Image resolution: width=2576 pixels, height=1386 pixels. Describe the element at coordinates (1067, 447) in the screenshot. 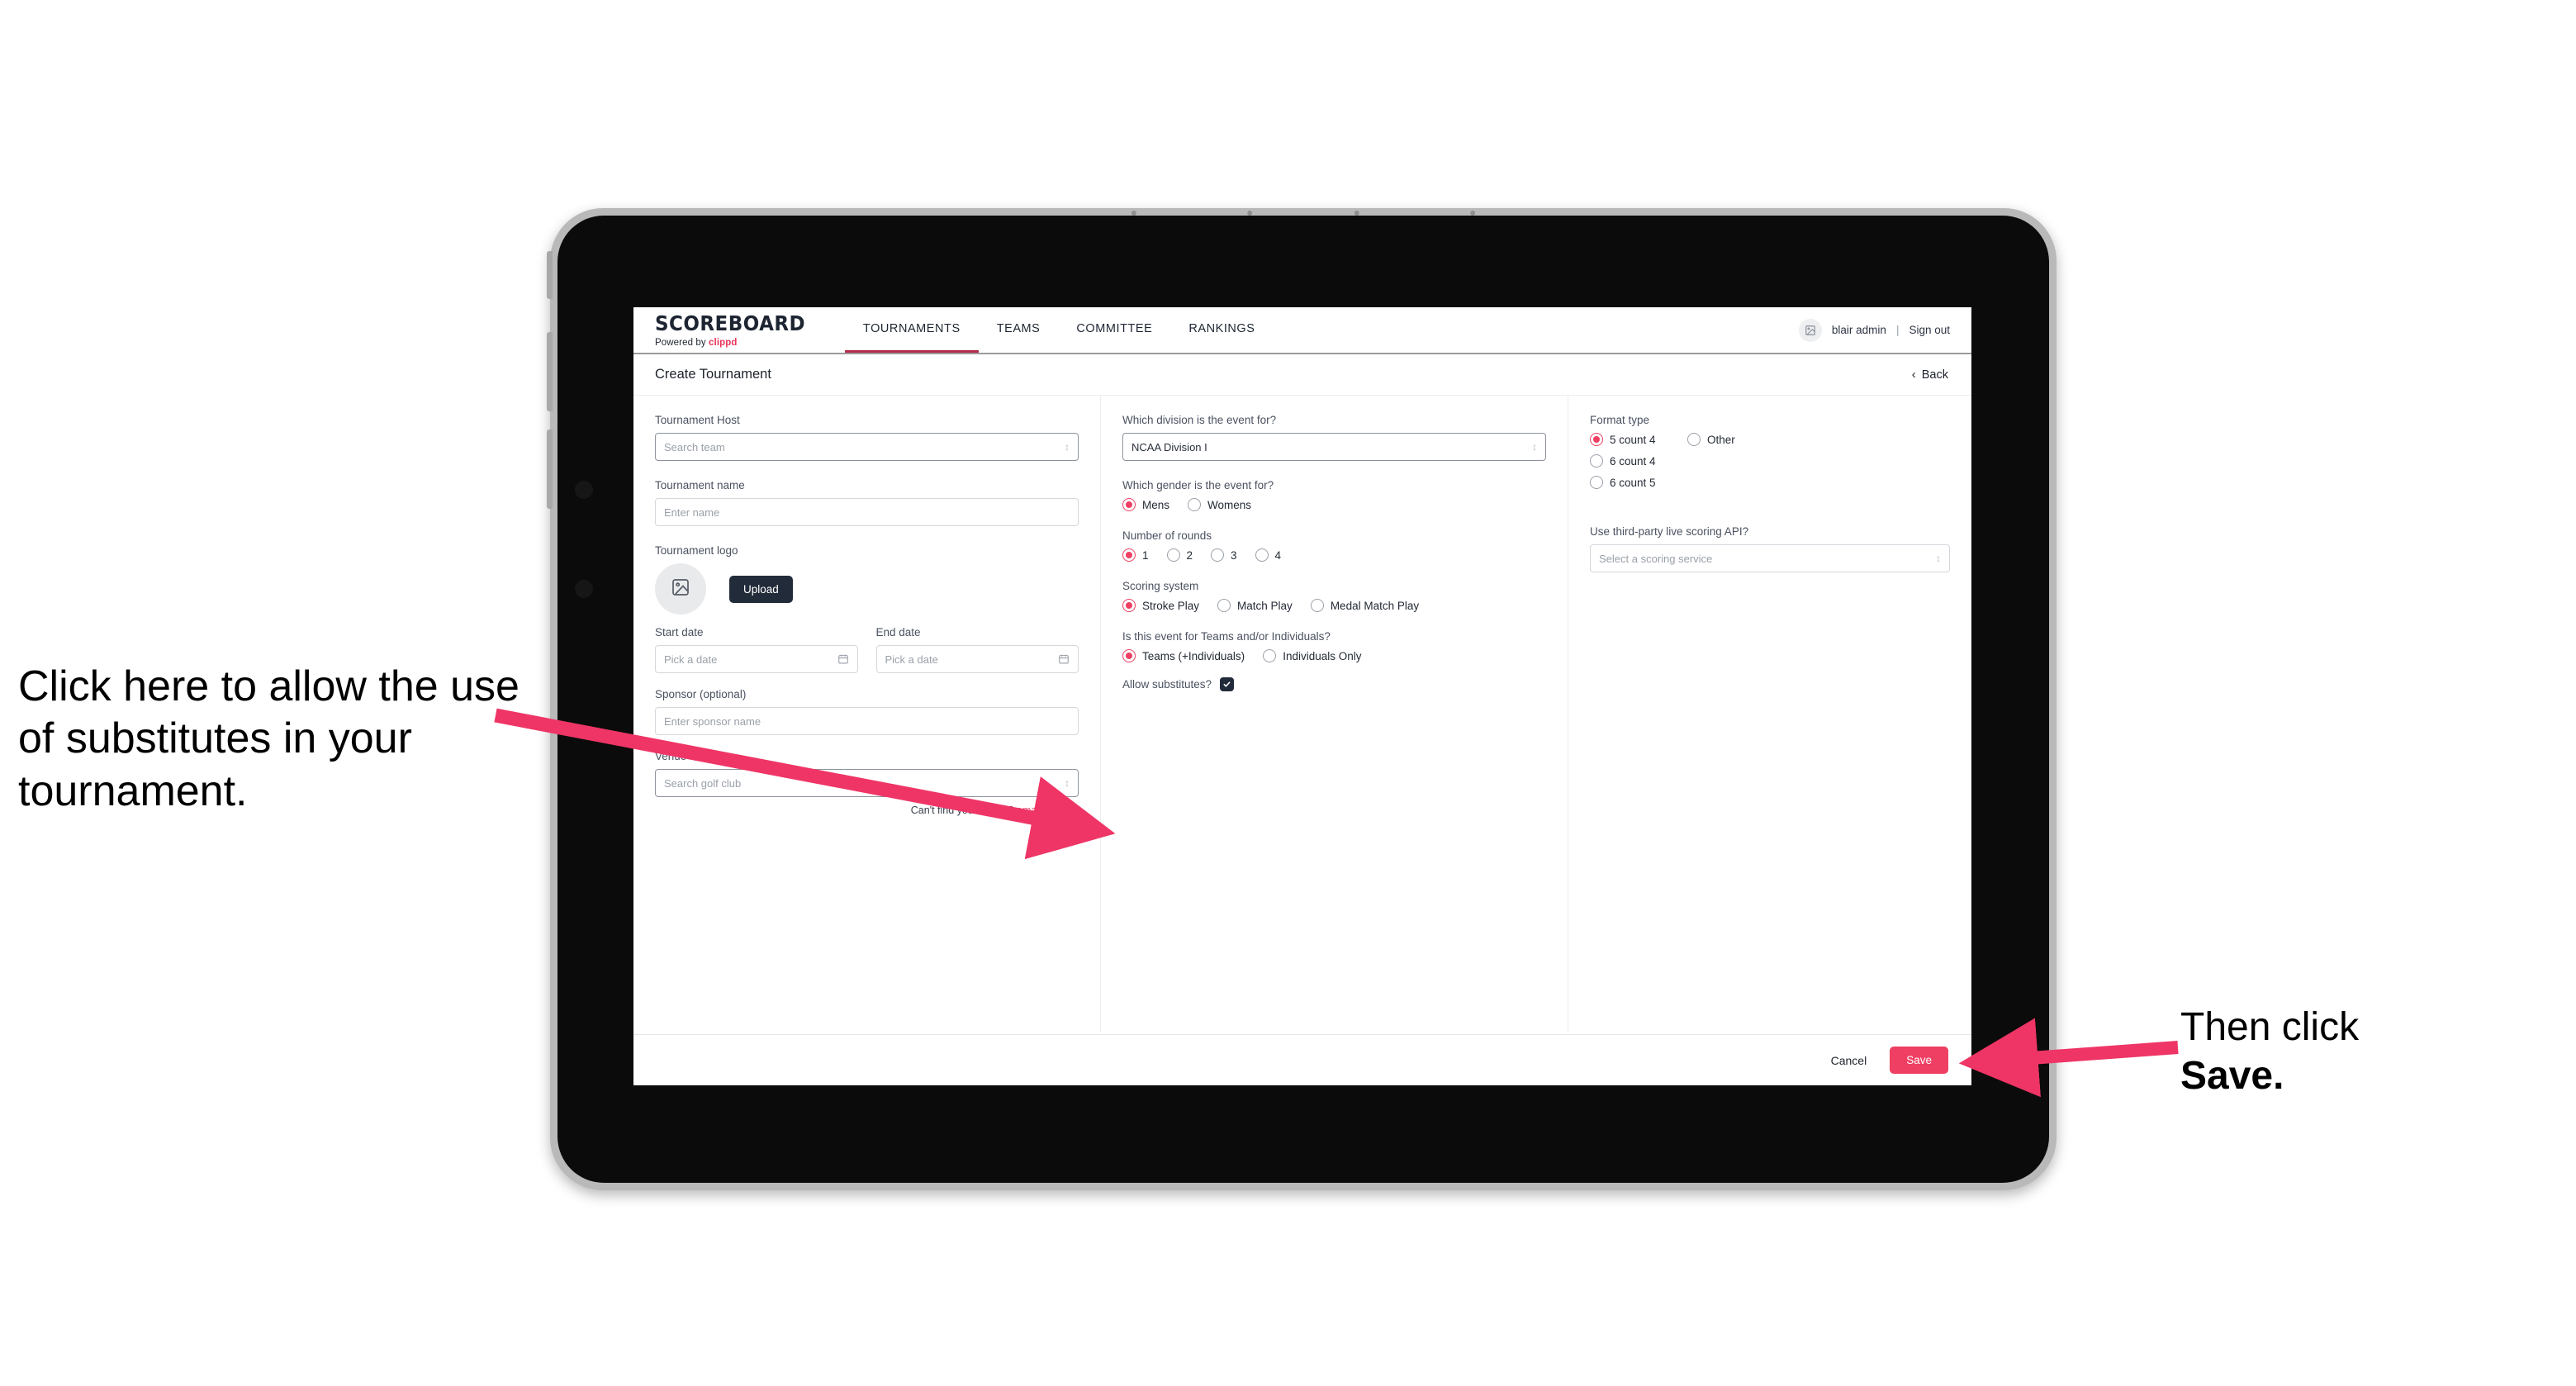

I see `chevron-updown-icon: ↕` at that location.